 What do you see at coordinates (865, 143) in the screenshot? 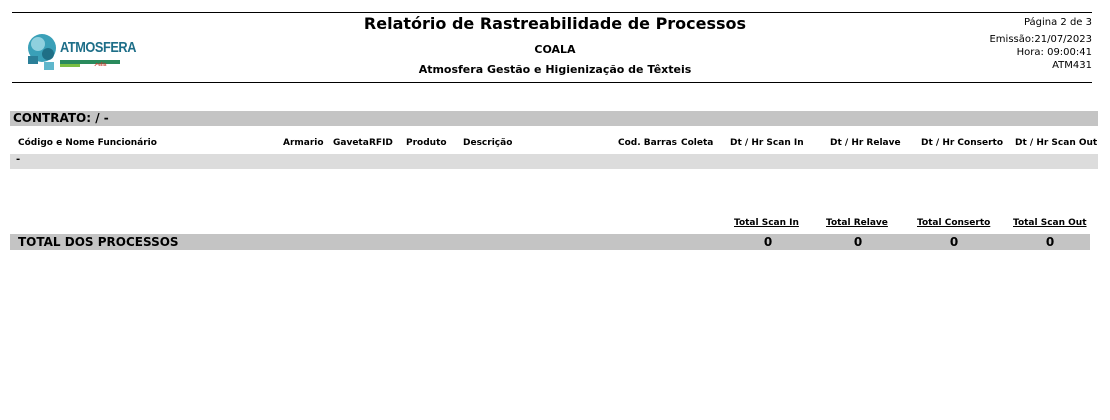
I see `col-relave: Dt / Hr Relave` at bounding box center [865, 143].